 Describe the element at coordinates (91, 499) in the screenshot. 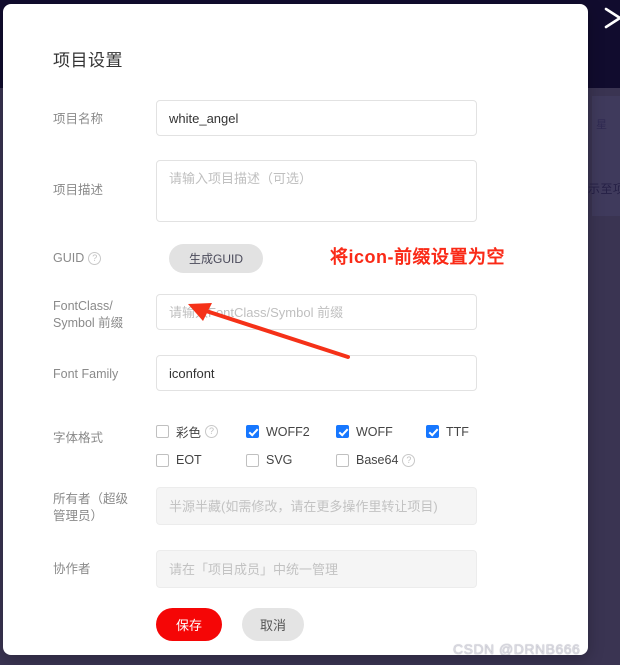

I see `label-owner-line1: 所有者（超级` at that location.